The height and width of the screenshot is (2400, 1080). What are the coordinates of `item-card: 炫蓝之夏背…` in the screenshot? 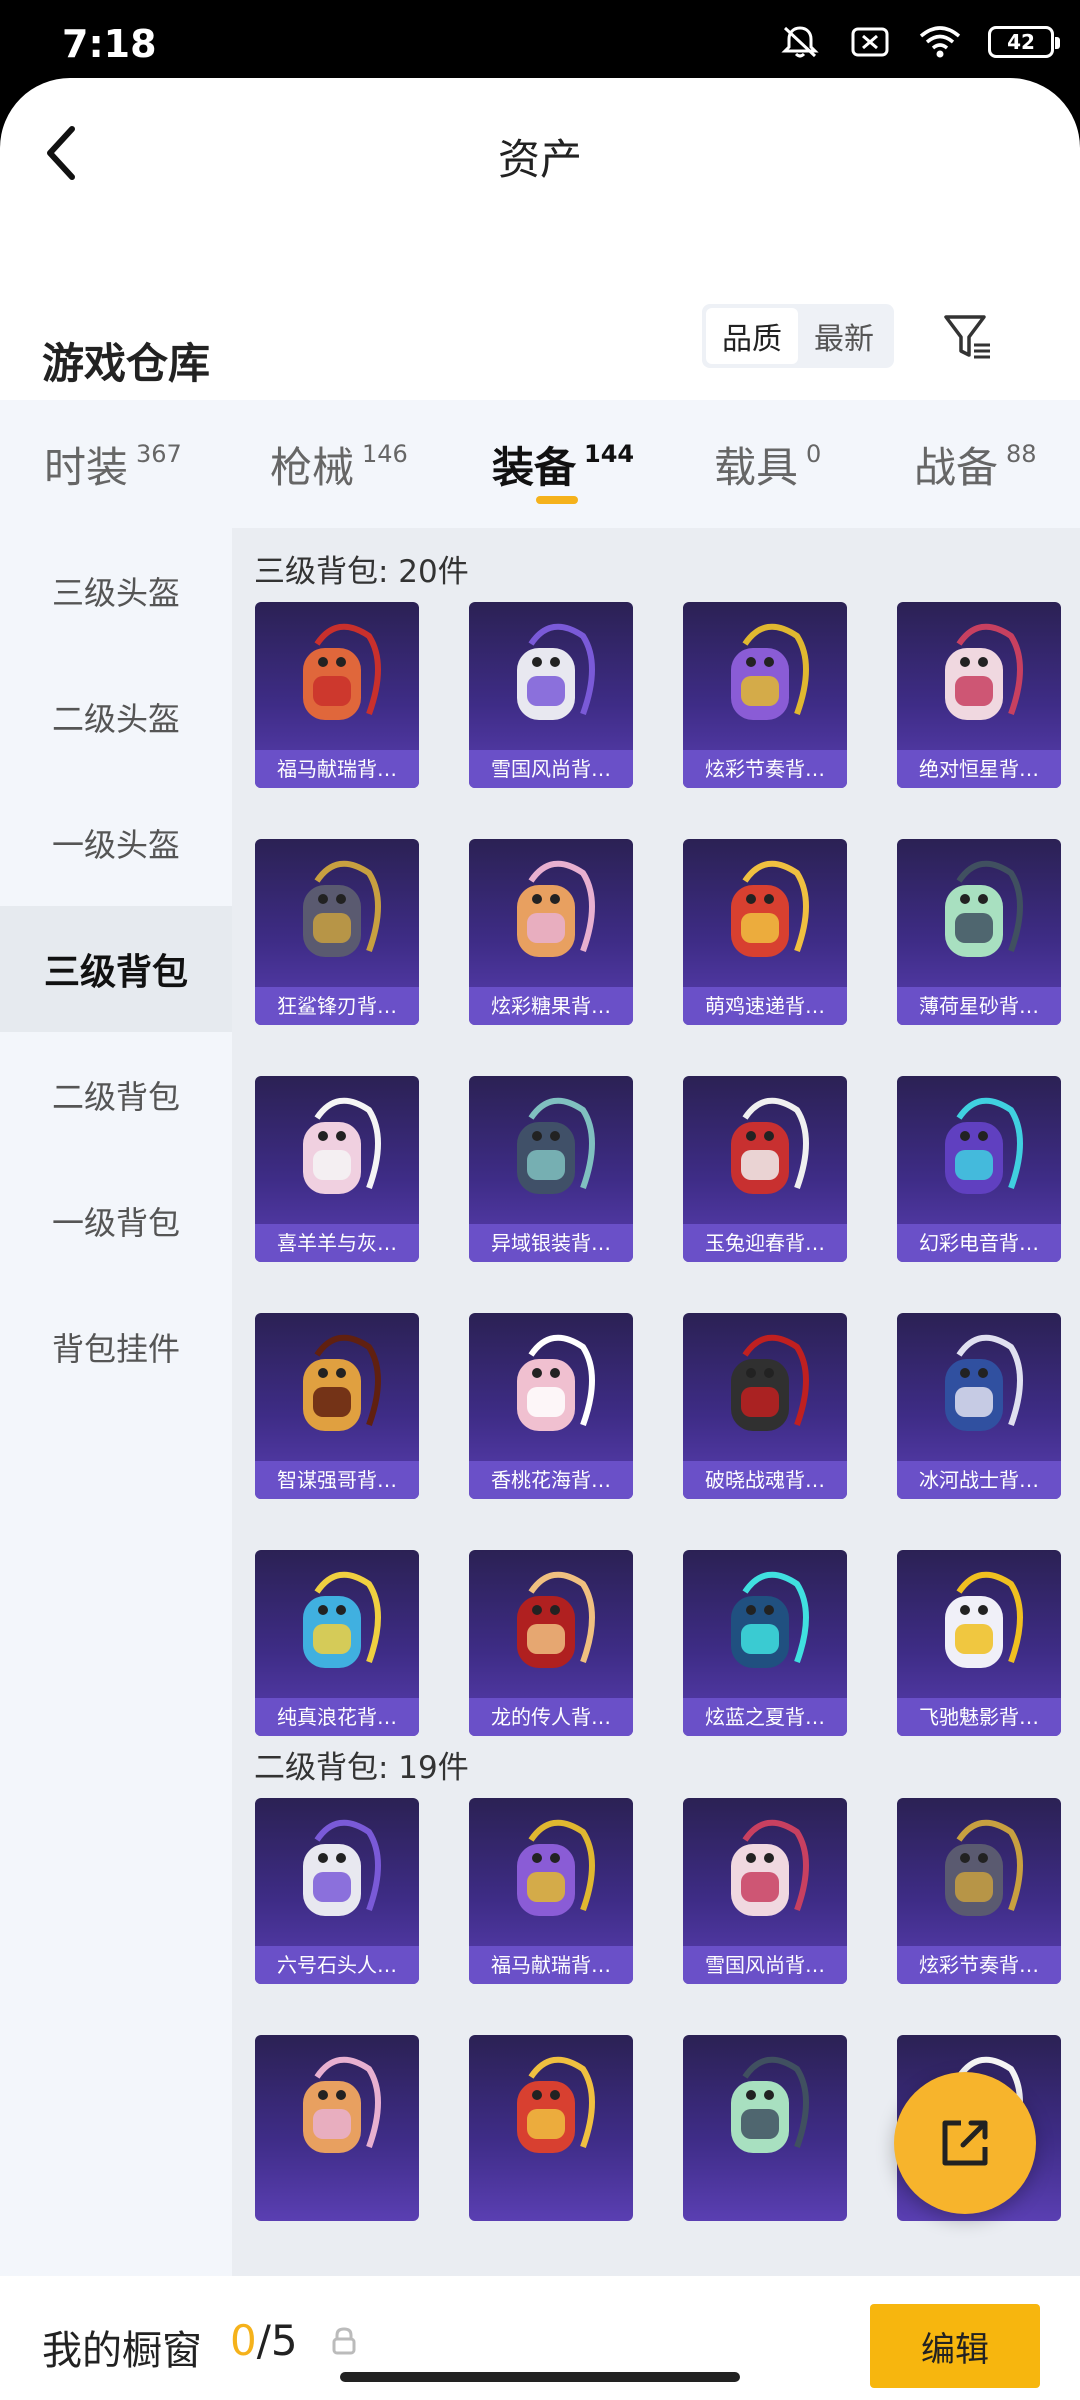 It's located at (765, 1643).